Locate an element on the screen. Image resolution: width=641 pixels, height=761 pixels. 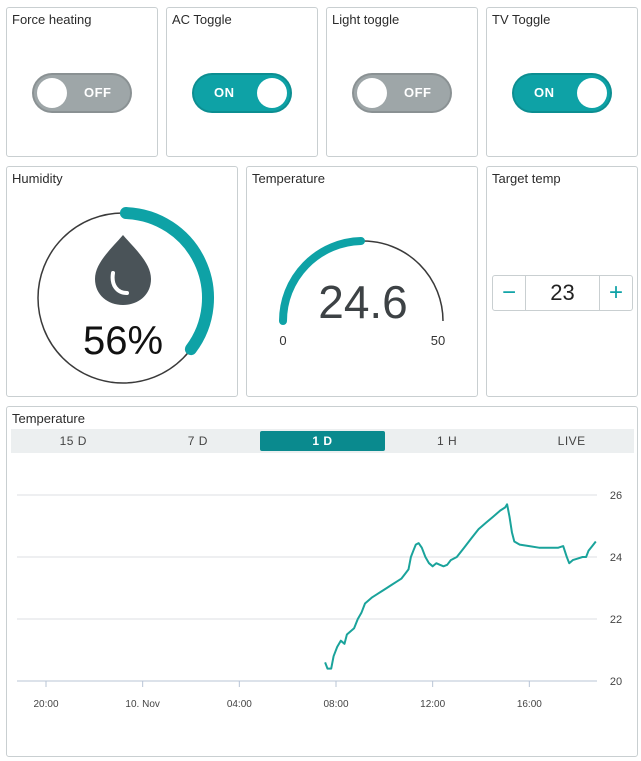
temperature-gauge: 24.6 0 50 is located at coordinates (362, 292).